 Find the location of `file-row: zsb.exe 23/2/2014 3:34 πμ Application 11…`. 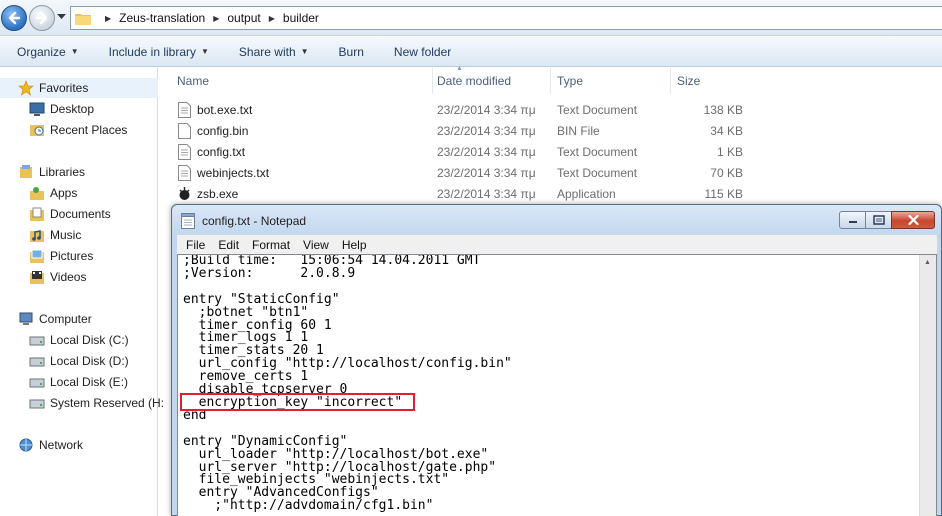

file-row: zsb.exe 23/2/2014 3:34 πμ Application 11… is located at coordinates (550, 193).